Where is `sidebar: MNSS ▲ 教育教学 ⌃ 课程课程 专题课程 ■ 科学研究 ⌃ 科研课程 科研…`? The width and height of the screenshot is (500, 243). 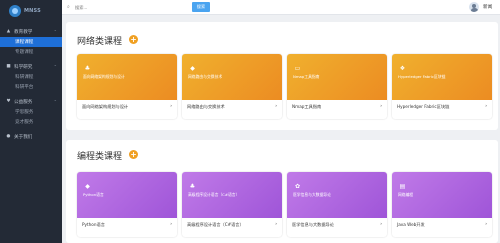 sidebar: MNSS ▲ 教育教学 ⌃ 课程课程 专题课程 ■ 科学研究 ⌃ 科研课程 科研… is located at coordinates (31, 121).